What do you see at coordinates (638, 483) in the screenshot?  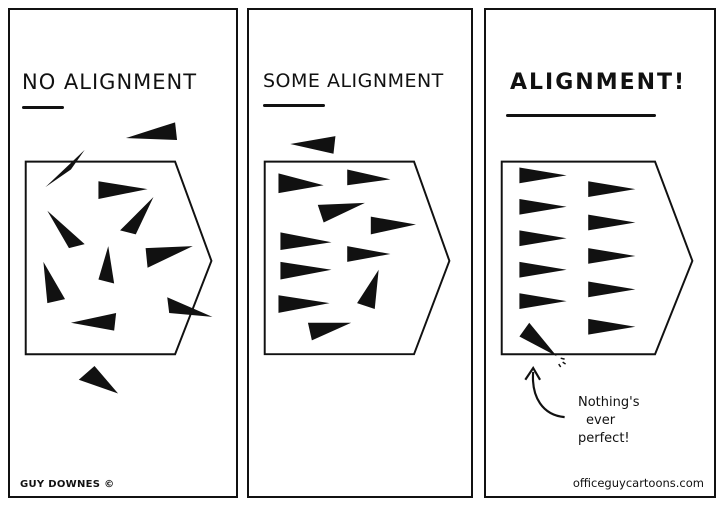 I see `website-credit: officeguycartoons.com` at bounding box center [638, 483].